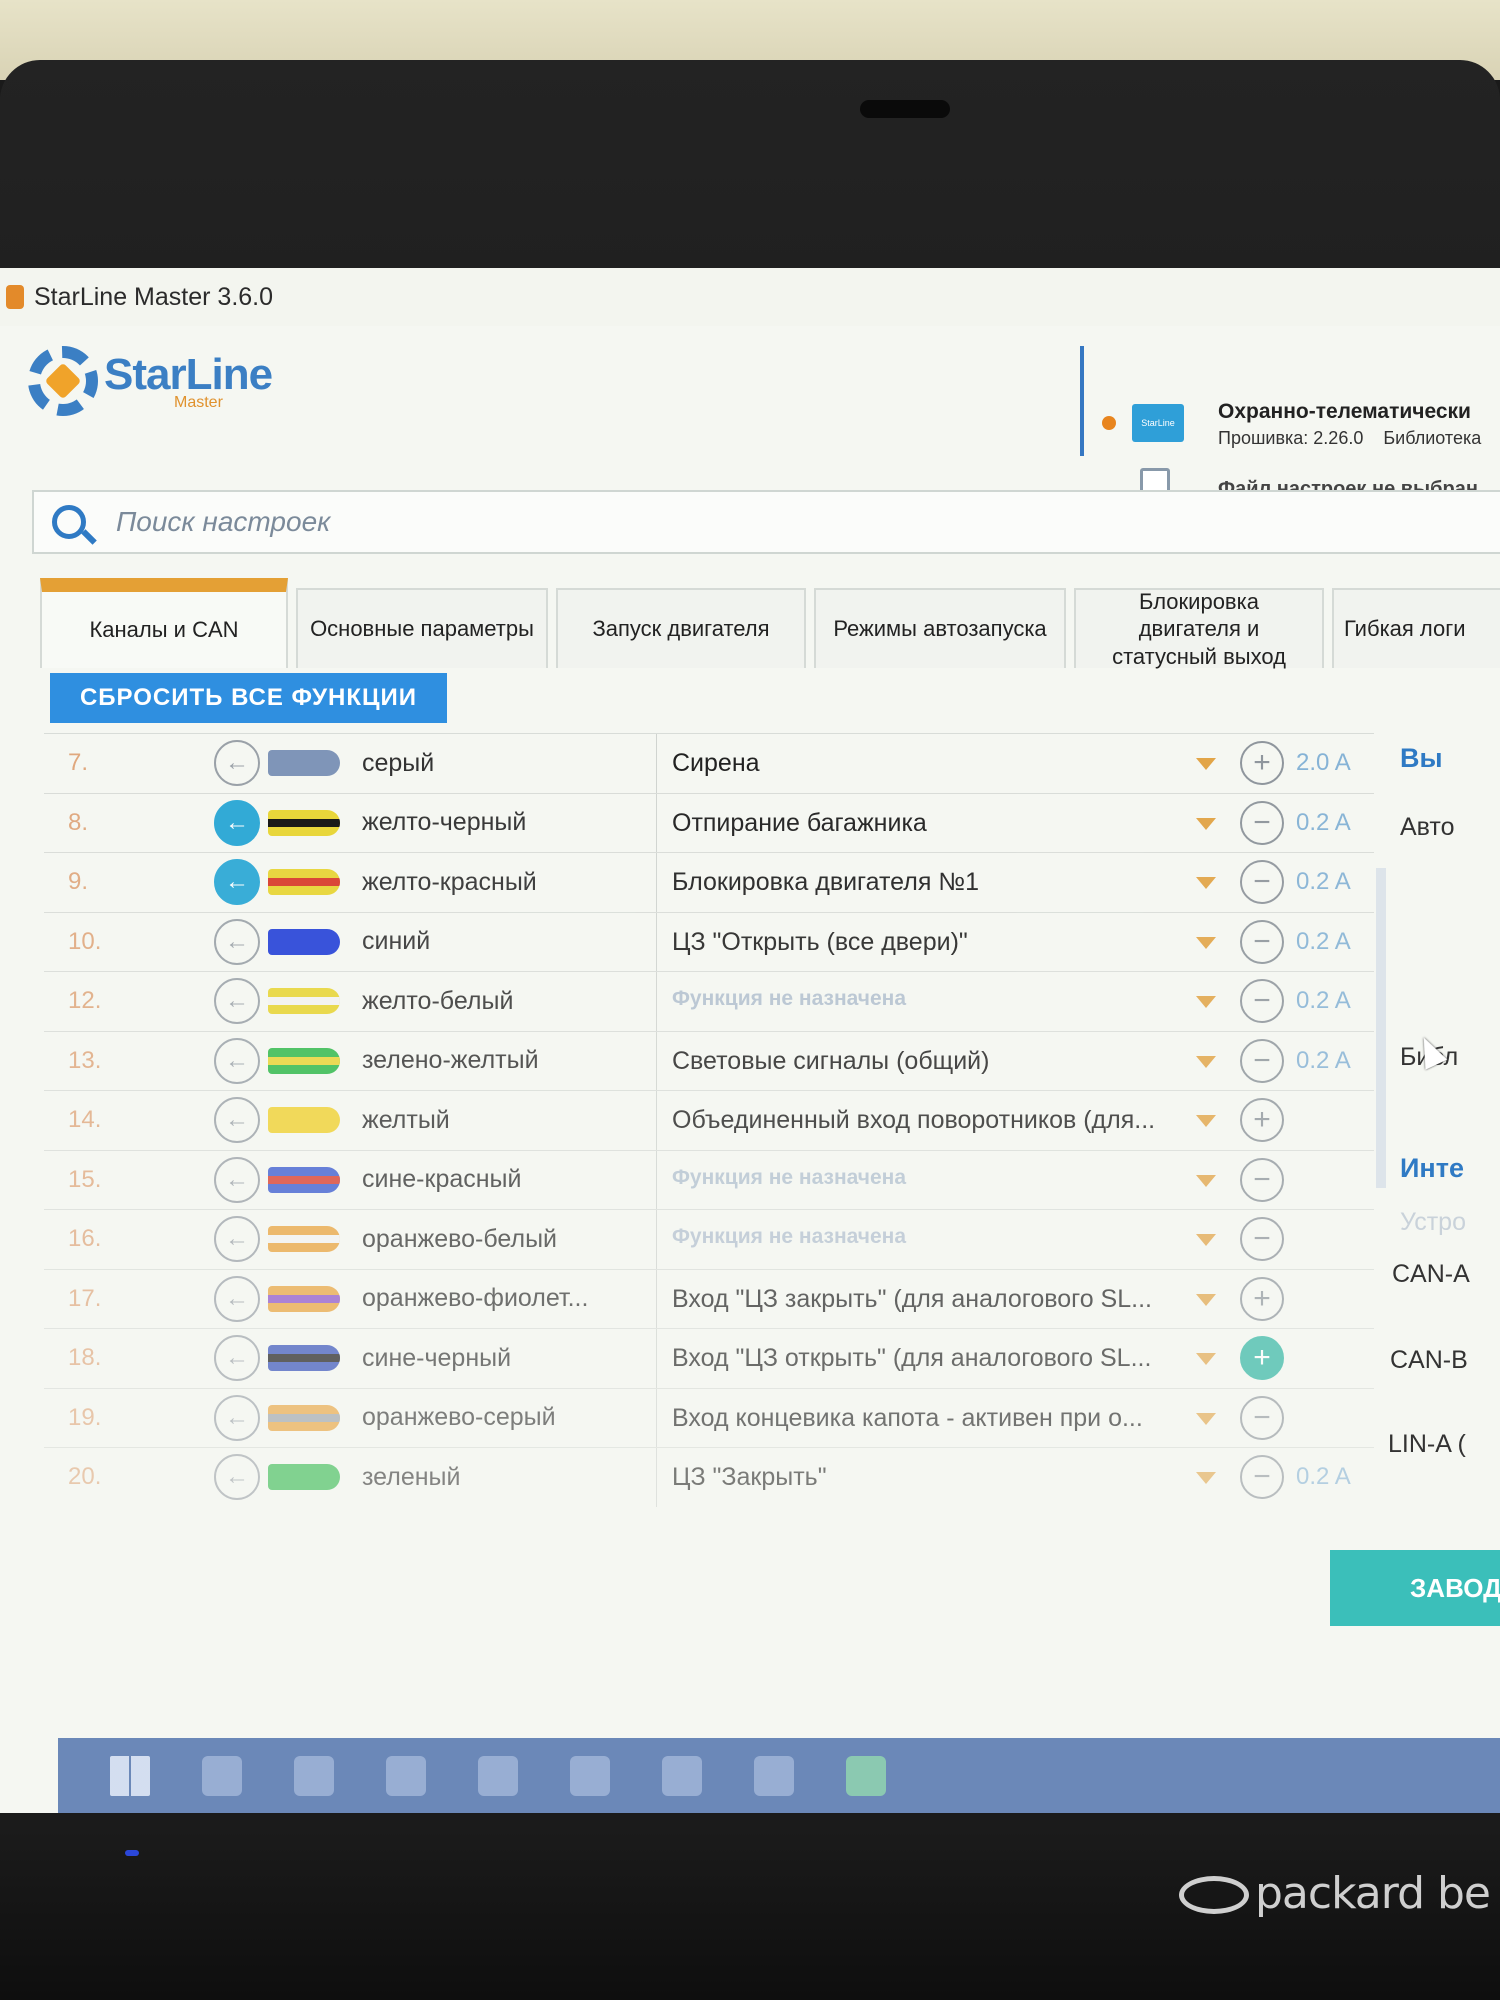 The height and width of the screenshot is (2000, 1500). What do you see at coordinates (932, 823) in the screenshot?
I see `function-select: Отпирание багажника` at bounding box center [932, 823].